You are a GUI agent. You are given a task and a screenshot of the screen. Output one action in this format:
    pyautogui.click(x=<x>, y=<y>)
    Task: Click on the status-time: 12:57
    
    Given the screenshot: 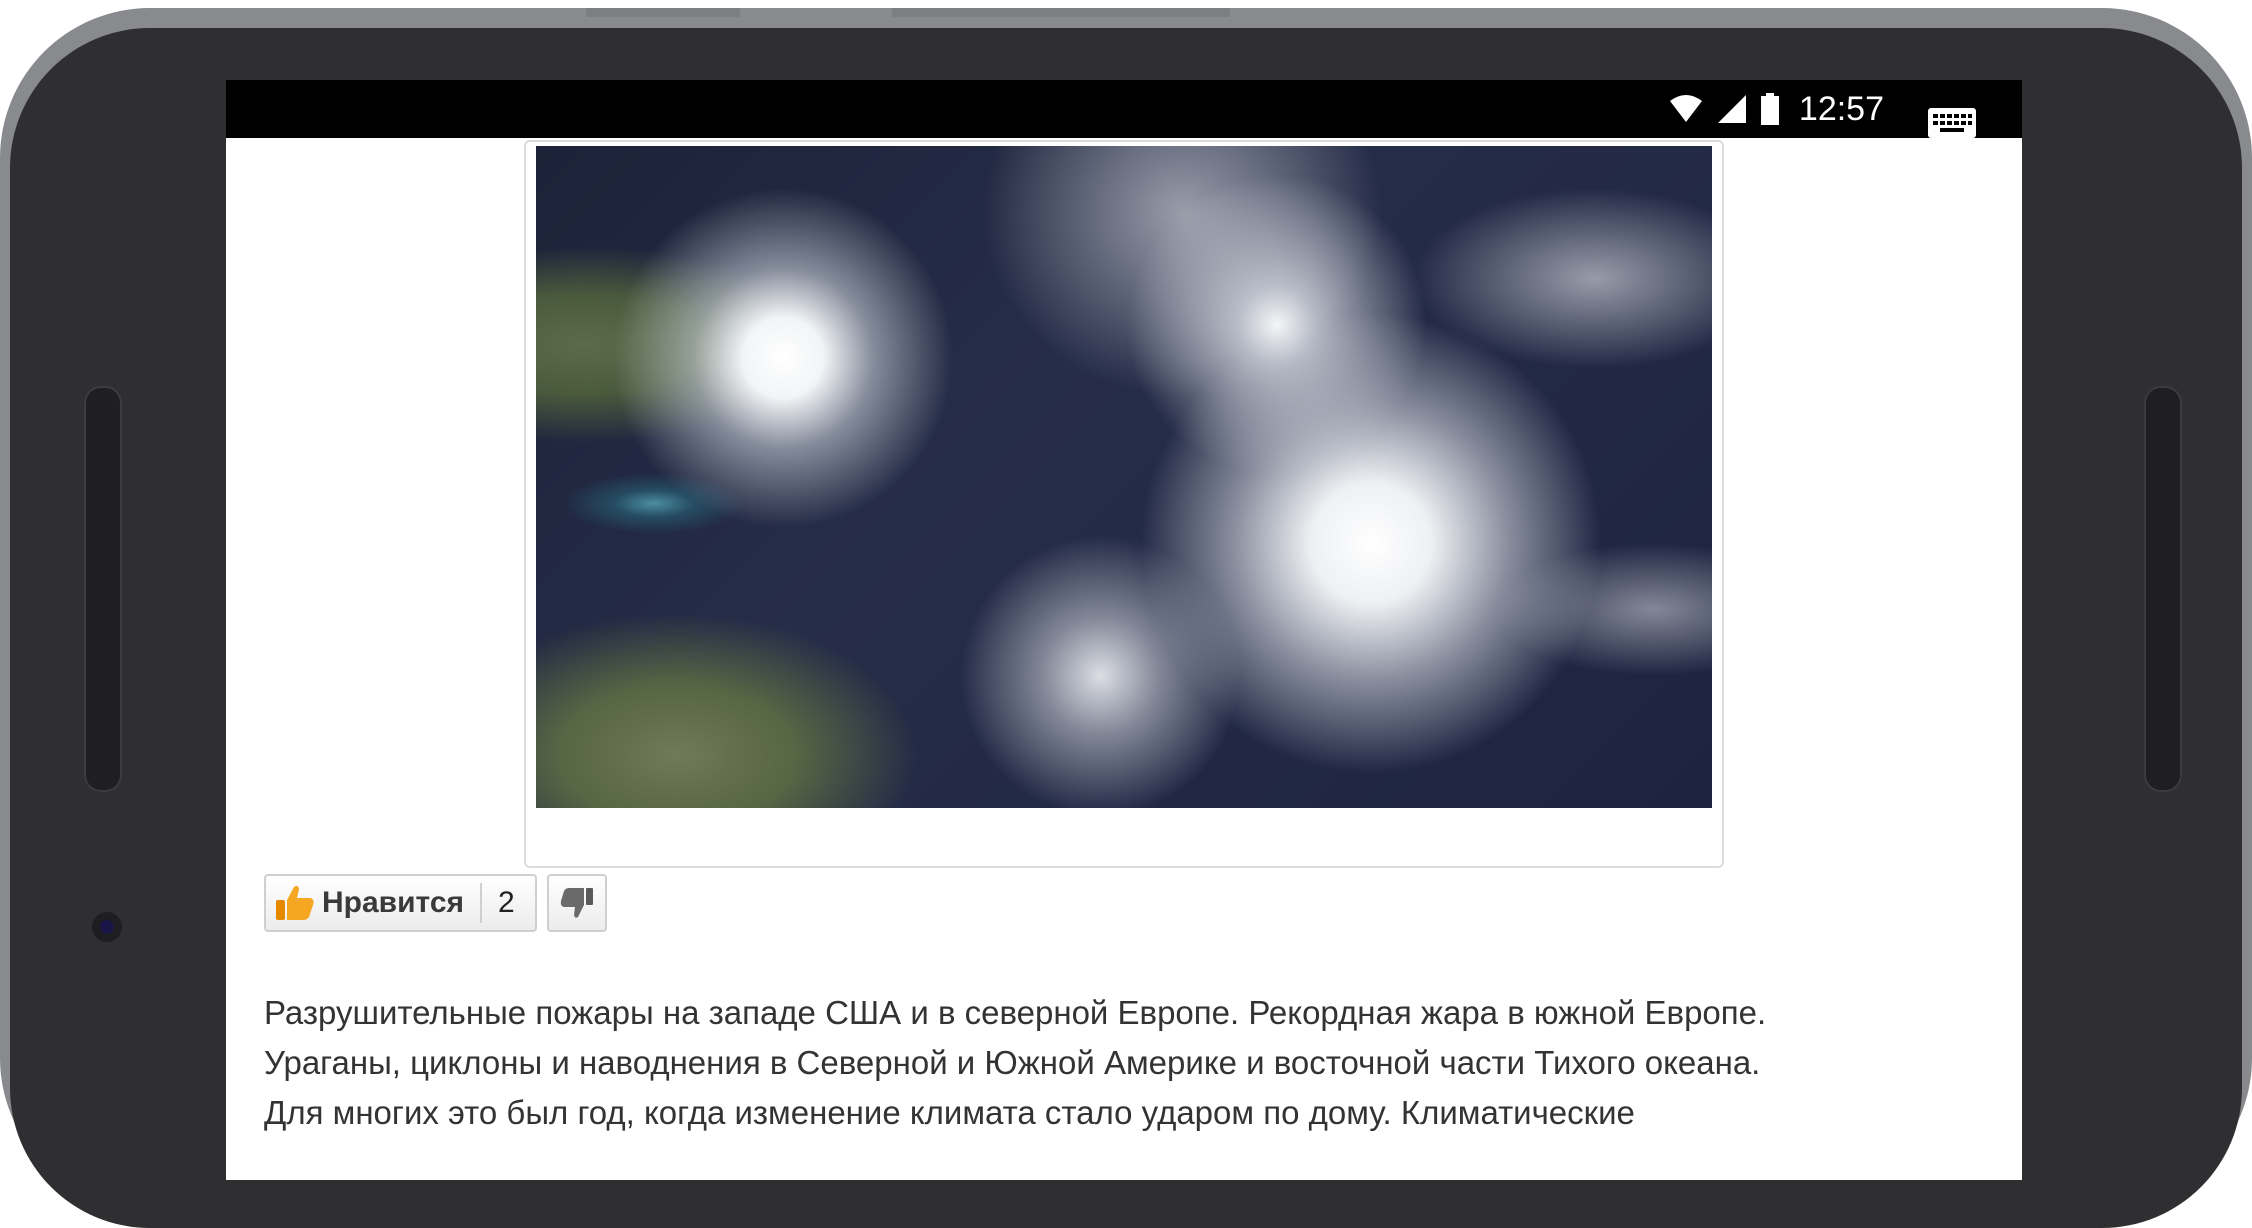 What is the action you would take?
    pyautogui.click(x=1841, y=108)
    